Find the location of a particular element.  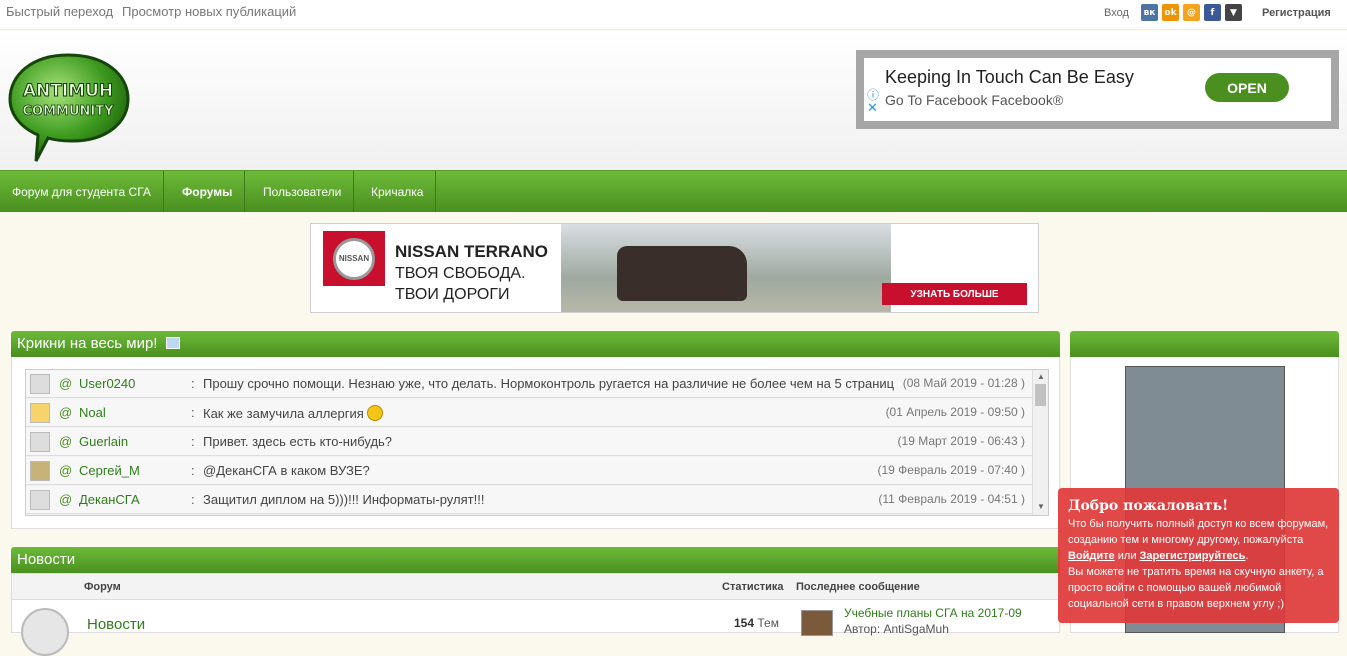

sidebar-header is located at coordinates (1204, 344).